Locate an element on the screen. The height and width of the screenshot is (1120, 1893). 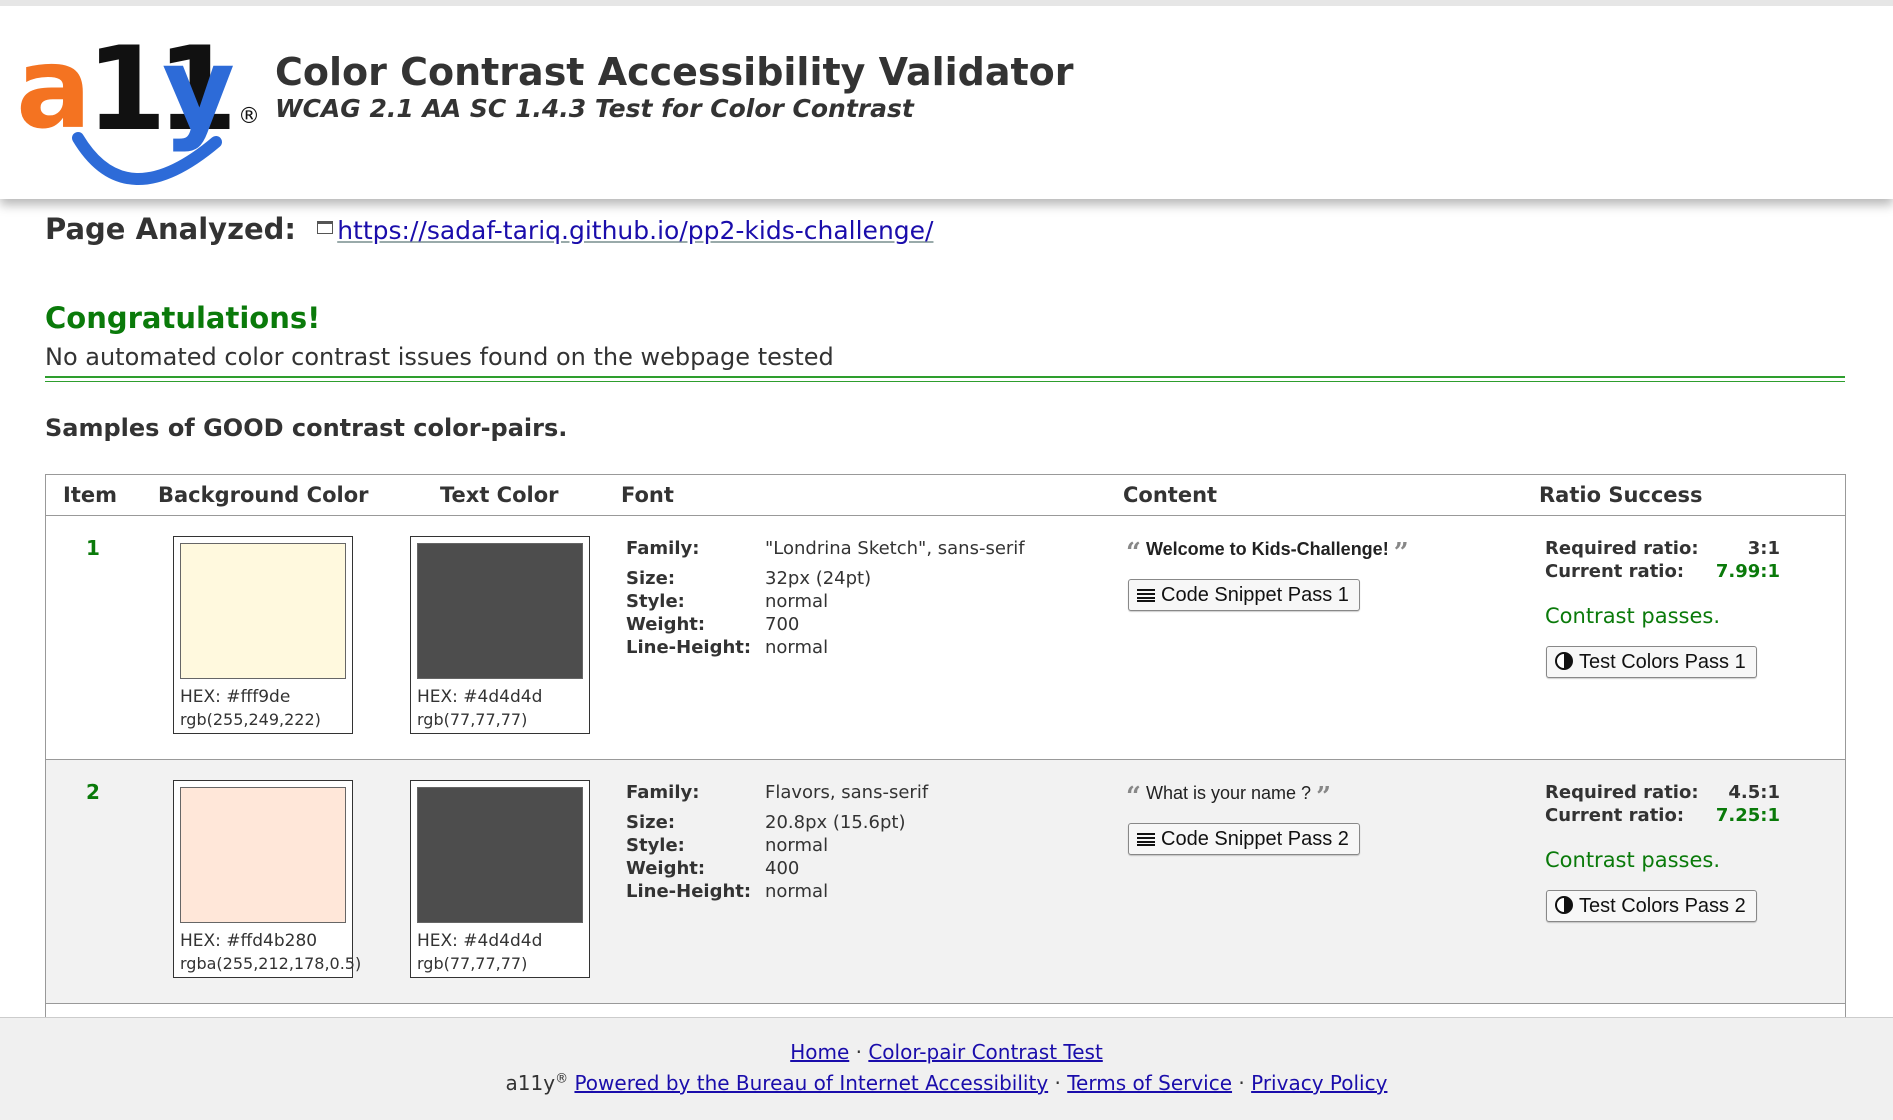
background-rgb: rgb(255,249,222) is located at coordinates (250, 719).